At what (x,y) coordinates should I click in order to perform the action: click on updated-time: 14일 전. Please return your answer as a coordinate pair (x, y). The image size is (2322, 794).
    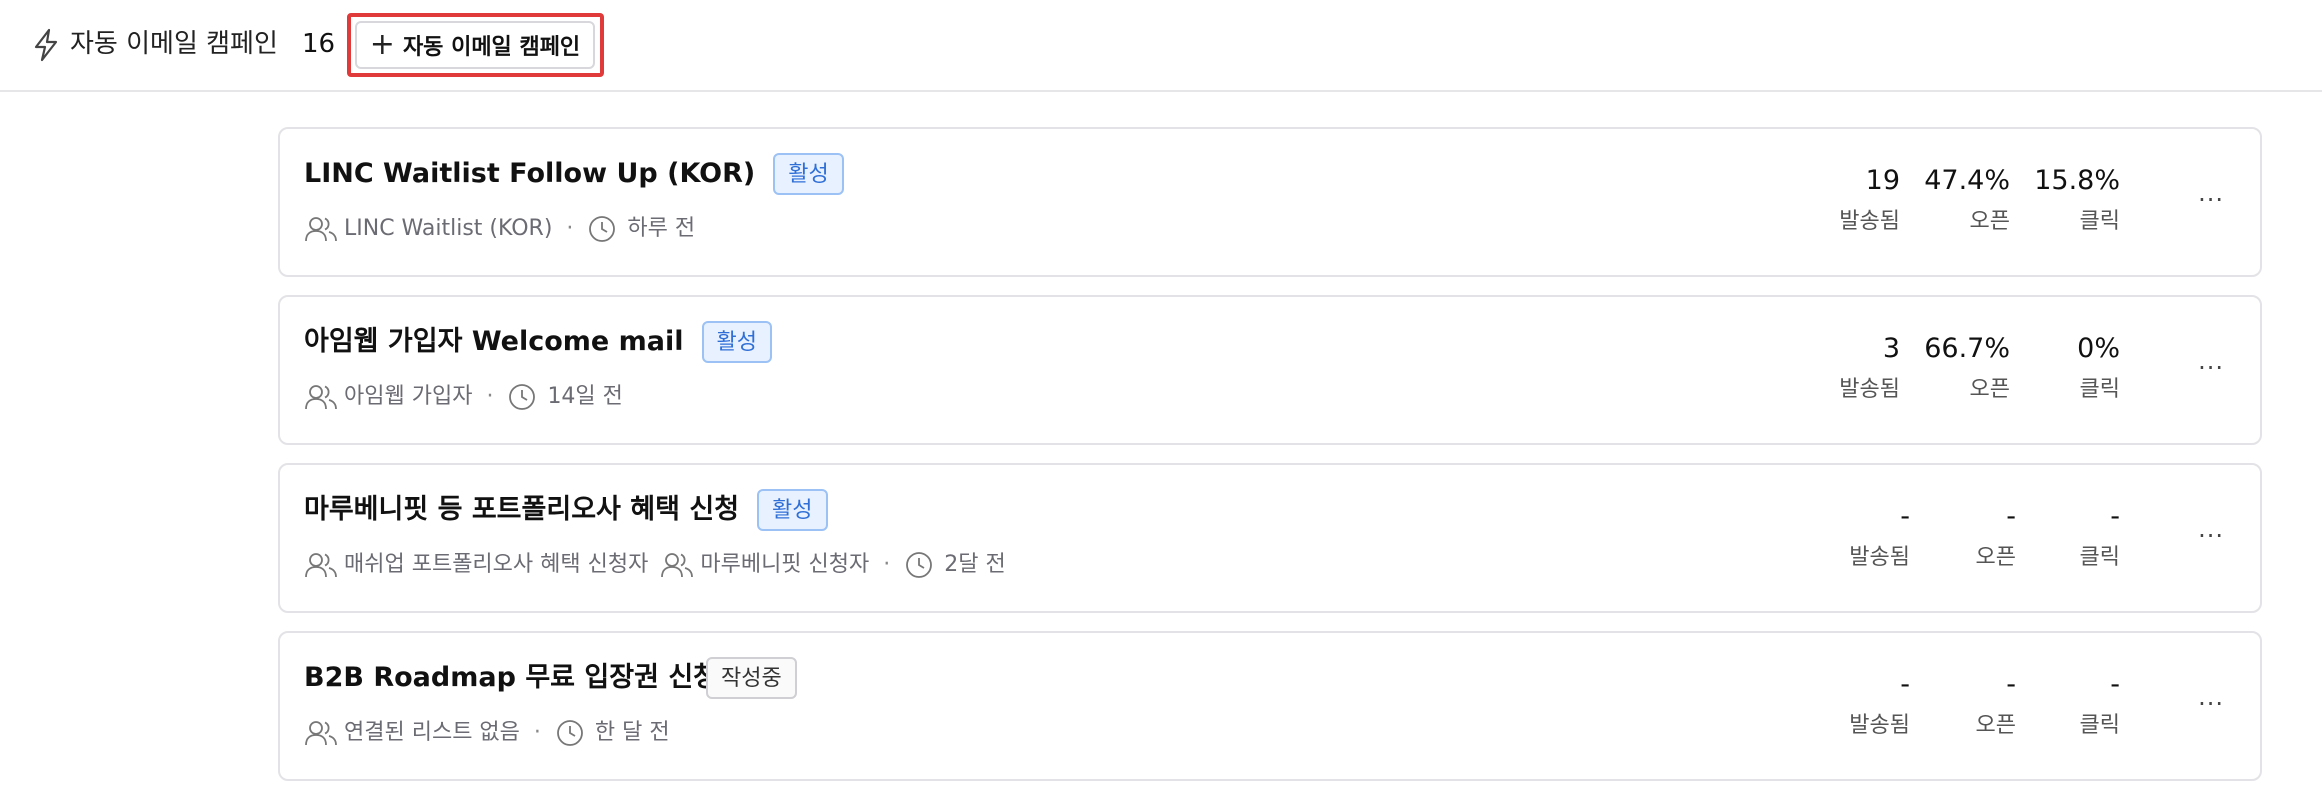
    Looking at the image, I should click on (585, 396).